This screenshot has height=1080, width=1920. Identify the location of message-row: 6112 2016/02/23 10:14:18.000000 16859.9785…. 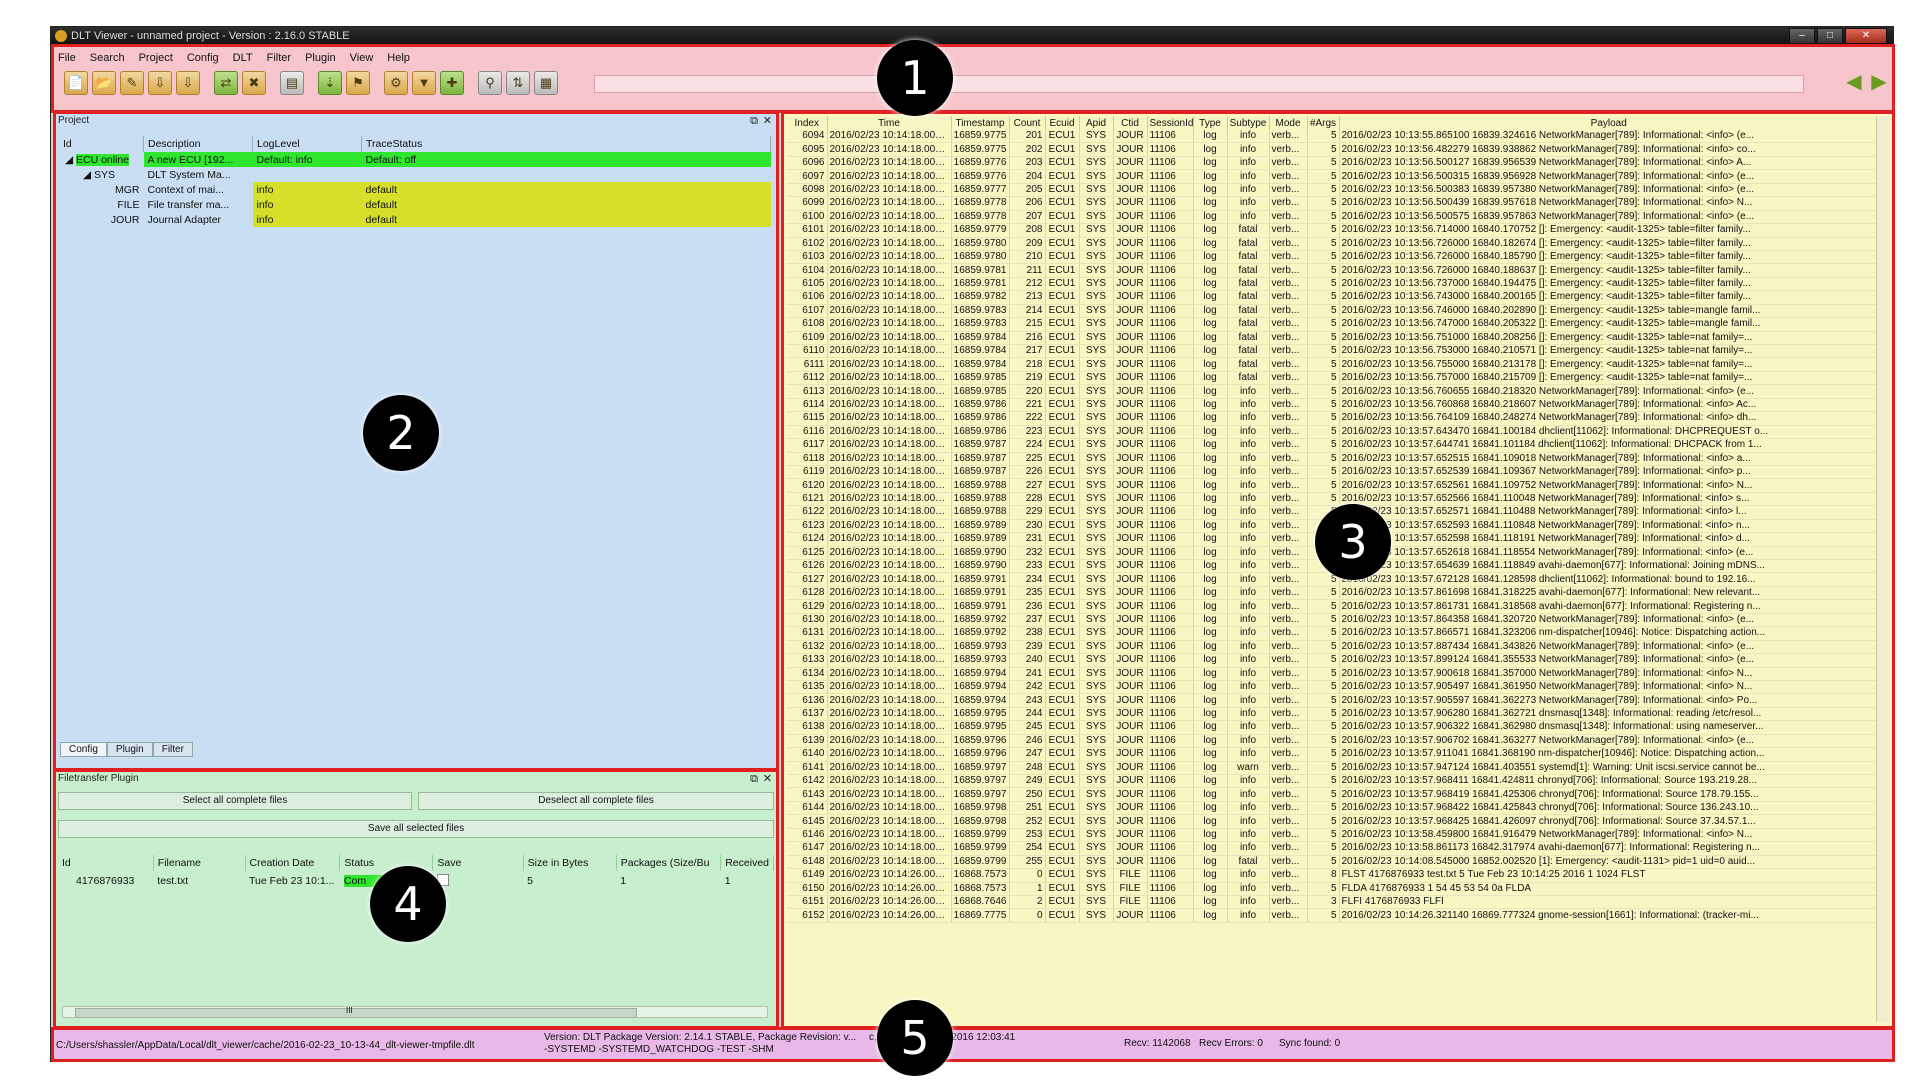
(1333, 378).